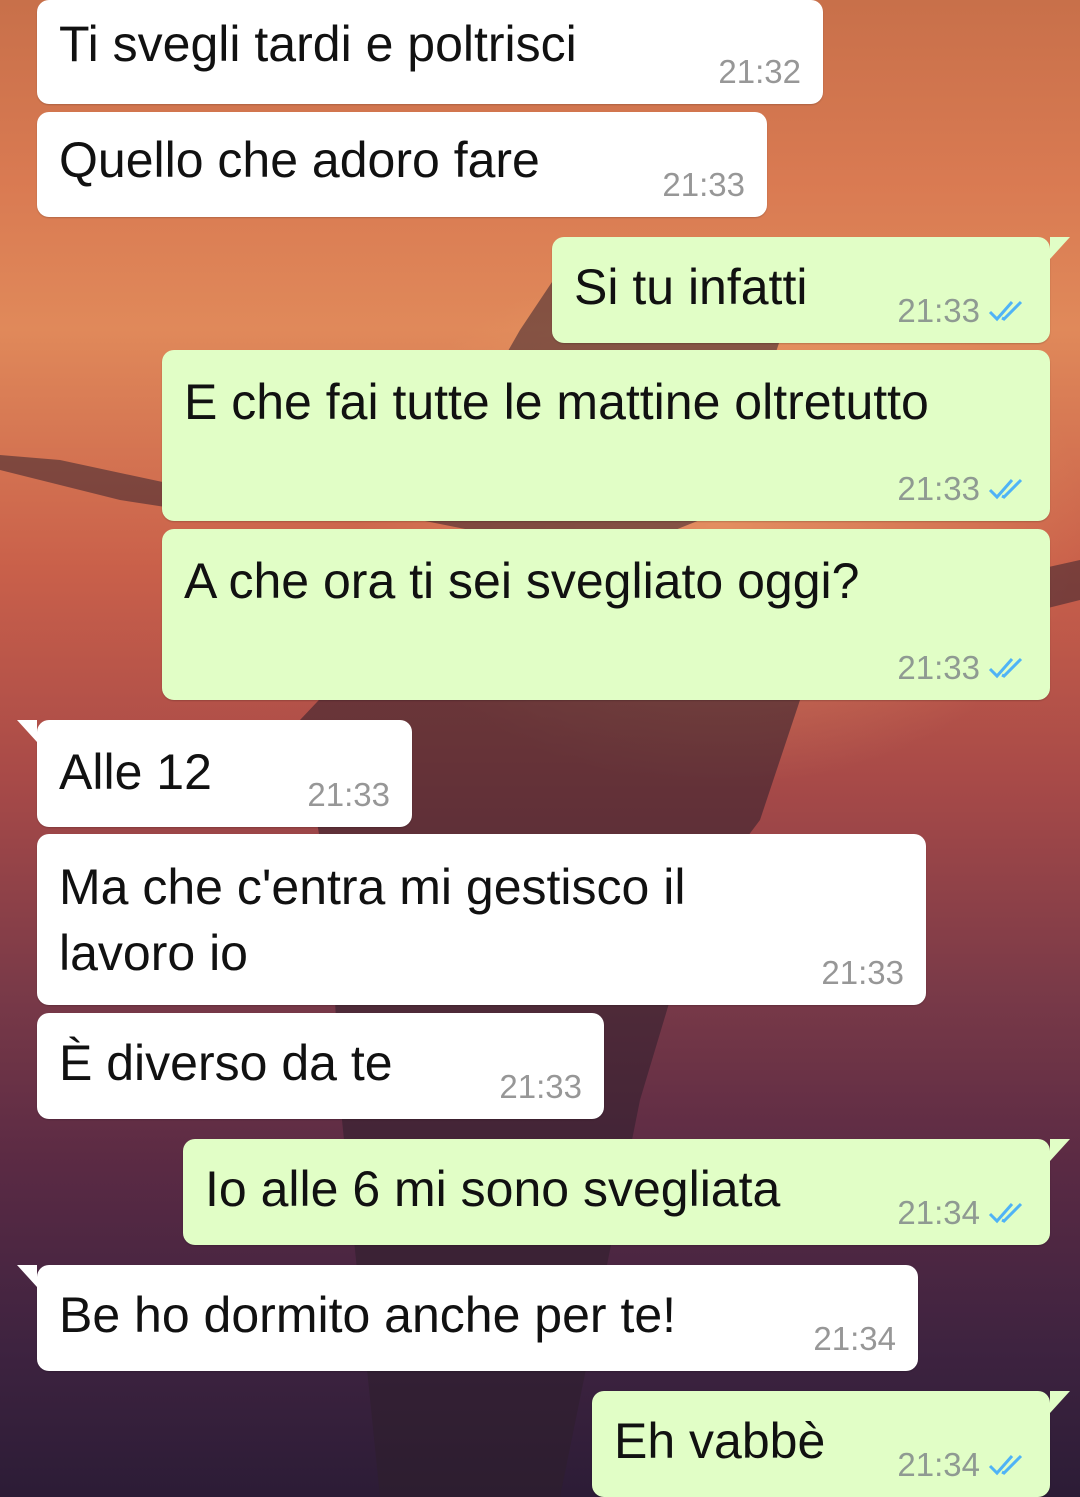  What do you see at coordinates (556, 402) in the screenshot?
I see `message-text: E che fai tutte le mattine oltretutto` at bounding box center [556, 402].